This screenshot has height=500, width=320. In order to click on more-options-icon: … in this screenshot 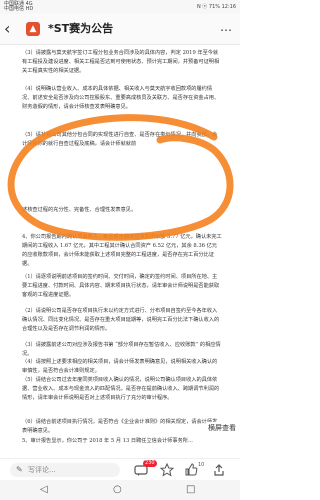, I will do `click(226, 27)`.